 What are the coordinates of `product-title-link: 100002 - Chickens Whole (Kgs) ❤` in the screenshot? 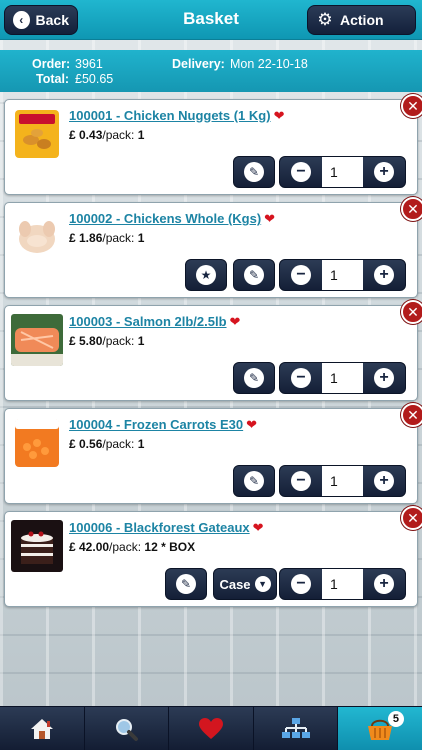 It's located at (172, 219).